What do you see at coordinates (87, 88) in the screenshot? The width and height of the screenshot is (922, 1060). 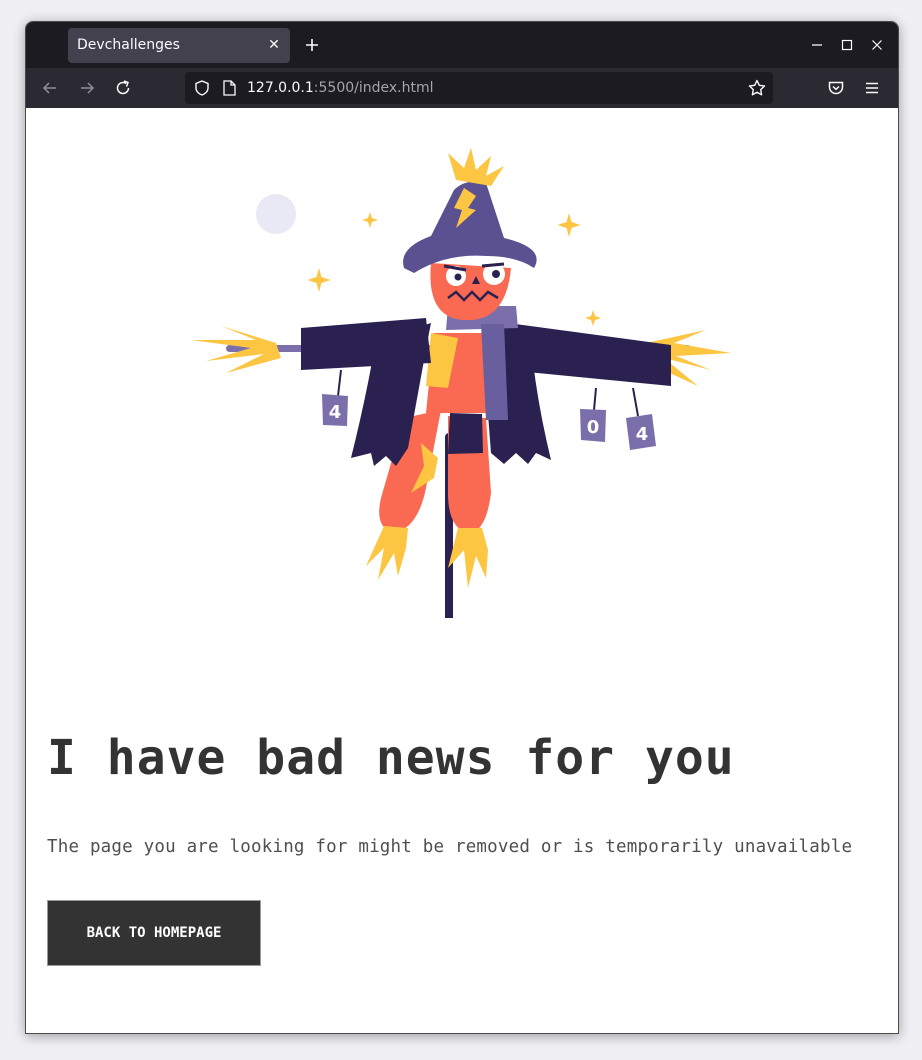 I see `forward-arrow-icon` at bounding box center [87, 88].